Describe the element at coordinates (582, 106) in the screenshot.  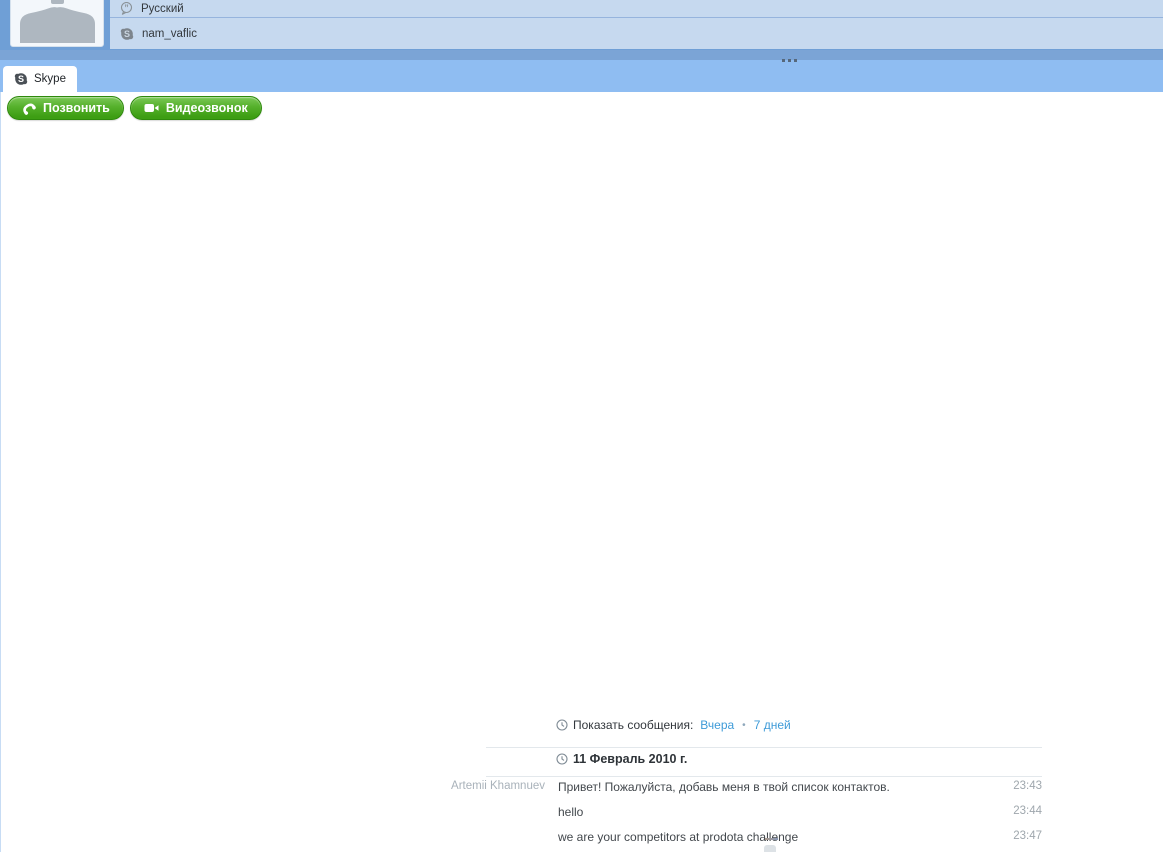
I see `call-toolbar: Позвонить Видеозвонок` at that location.